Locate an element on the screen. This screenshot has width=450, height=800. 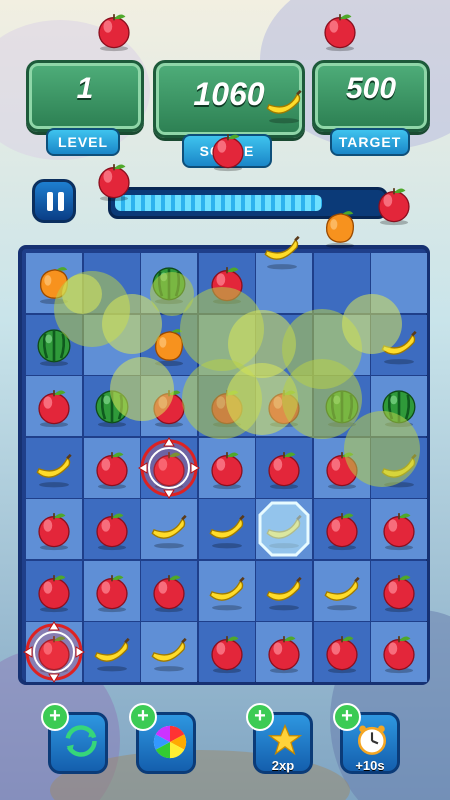
double-xp-booster-button: + 2xp is located at coordinates (279, 738).